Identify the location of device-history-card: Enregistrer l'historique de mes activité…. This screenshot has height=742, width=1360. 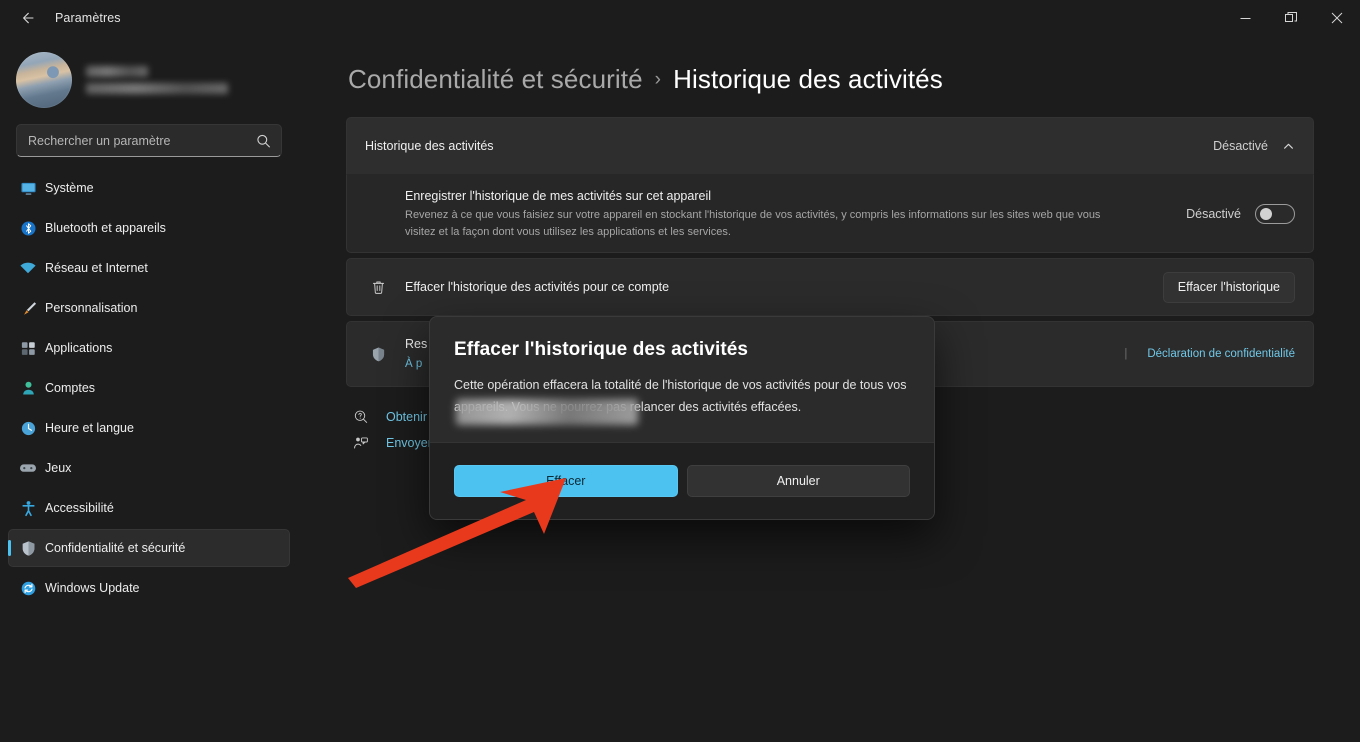
(830, 214).